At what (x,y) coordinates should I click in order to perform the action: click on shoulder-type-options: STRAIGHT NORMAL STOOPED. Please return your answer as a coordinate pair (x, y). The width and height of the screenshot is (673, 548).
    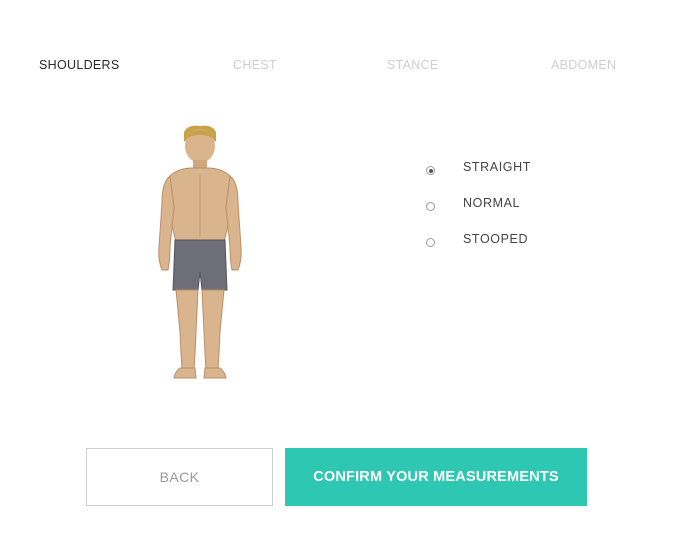
    Looking at the image, I should click on (477, 214).